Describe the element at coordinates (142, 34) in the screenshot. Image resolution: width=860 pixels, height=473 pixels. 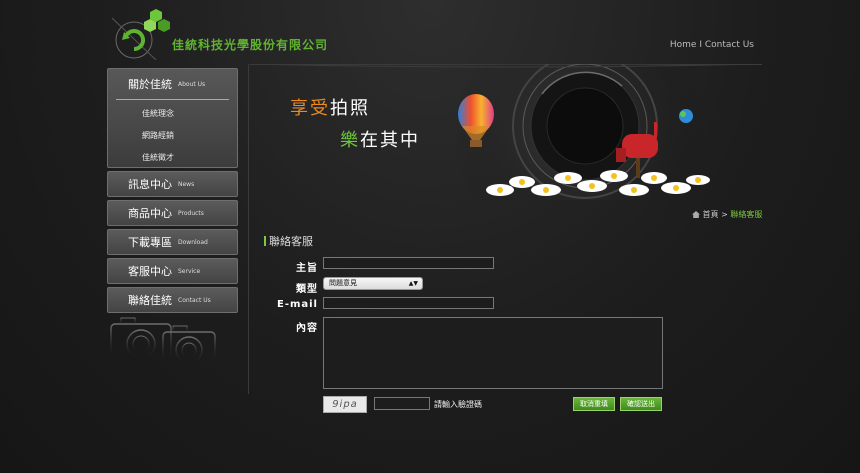
I see `company-logo` at that location.